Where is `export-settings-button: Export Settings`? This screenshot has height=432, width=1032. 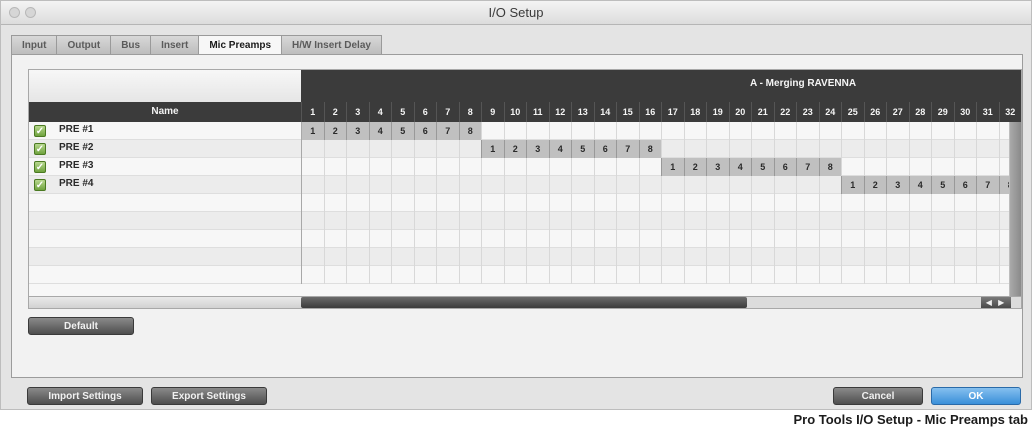 export-settings-button: Export Settings is located at coordinates (209, 396).